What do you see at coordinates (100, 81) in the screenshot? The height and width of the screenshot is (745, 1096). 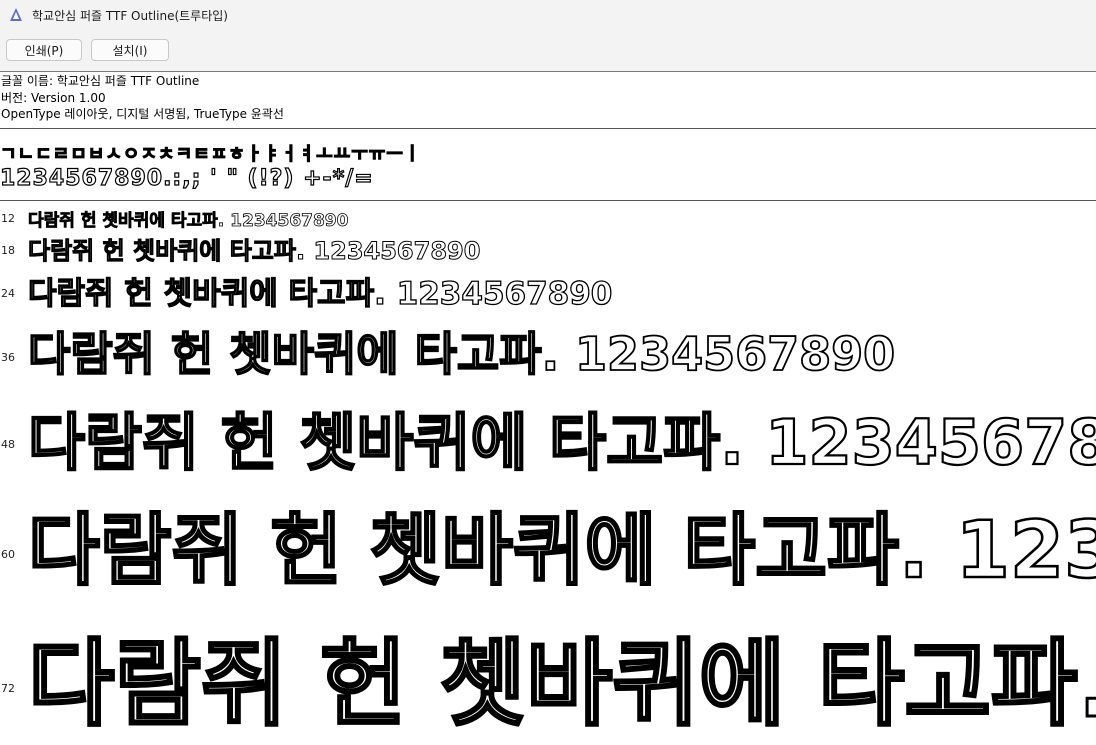 I see `font-name-line: 글꼴 이름: 학교안심 퍼즐 TTF Outline` at bounding box center [100, 81].